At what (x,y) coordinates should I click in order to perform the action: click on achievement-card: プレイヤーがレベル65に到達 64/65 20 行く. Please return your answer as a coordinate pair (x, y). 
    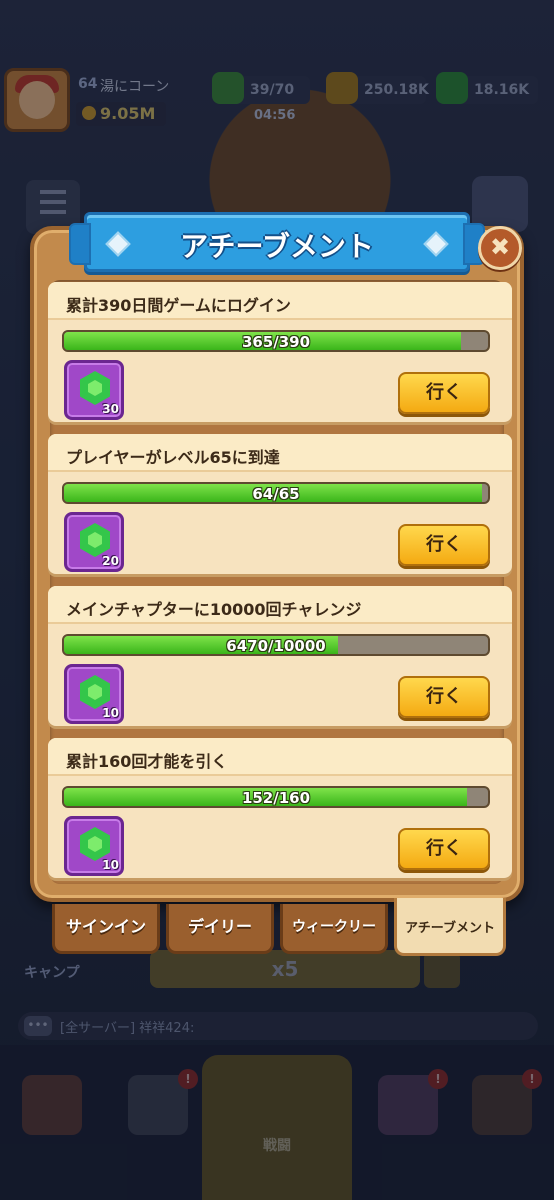
    Looking at the image, I should click on (280, 504).